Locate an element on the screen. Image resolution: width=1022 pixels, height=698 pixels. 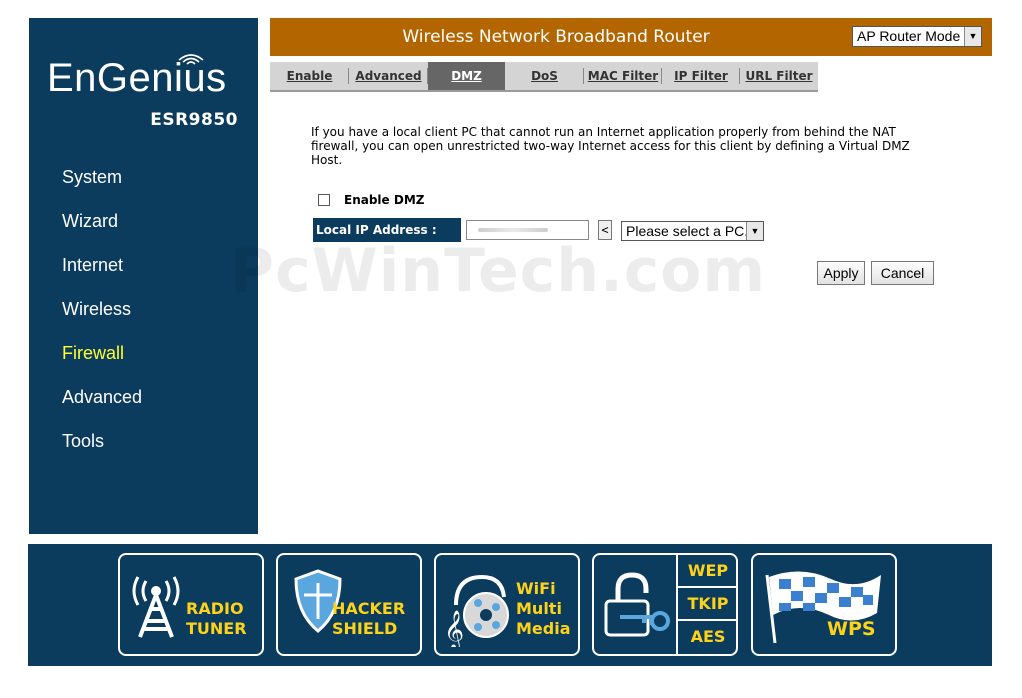
nav-item-firewall: Firewall is located at coordinates (143, 356).